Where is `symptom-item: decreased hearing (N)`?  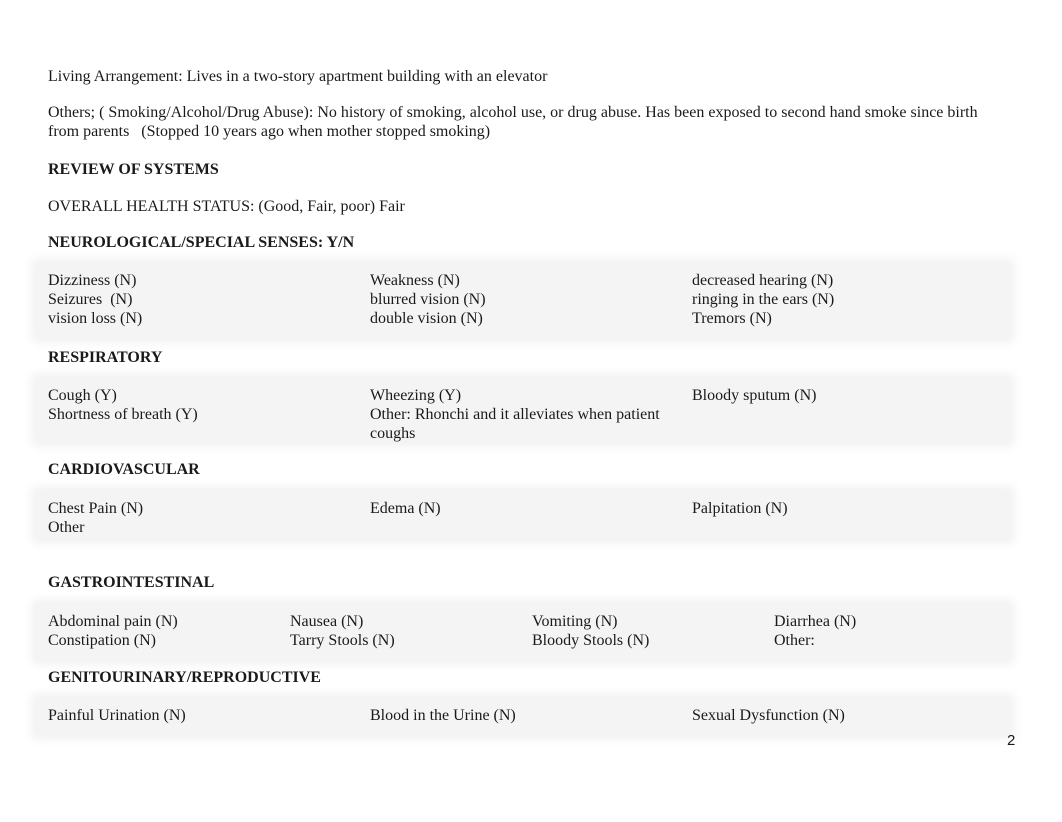
symptom-item: decreased hearing (N) is located at coordinates (763, 280).